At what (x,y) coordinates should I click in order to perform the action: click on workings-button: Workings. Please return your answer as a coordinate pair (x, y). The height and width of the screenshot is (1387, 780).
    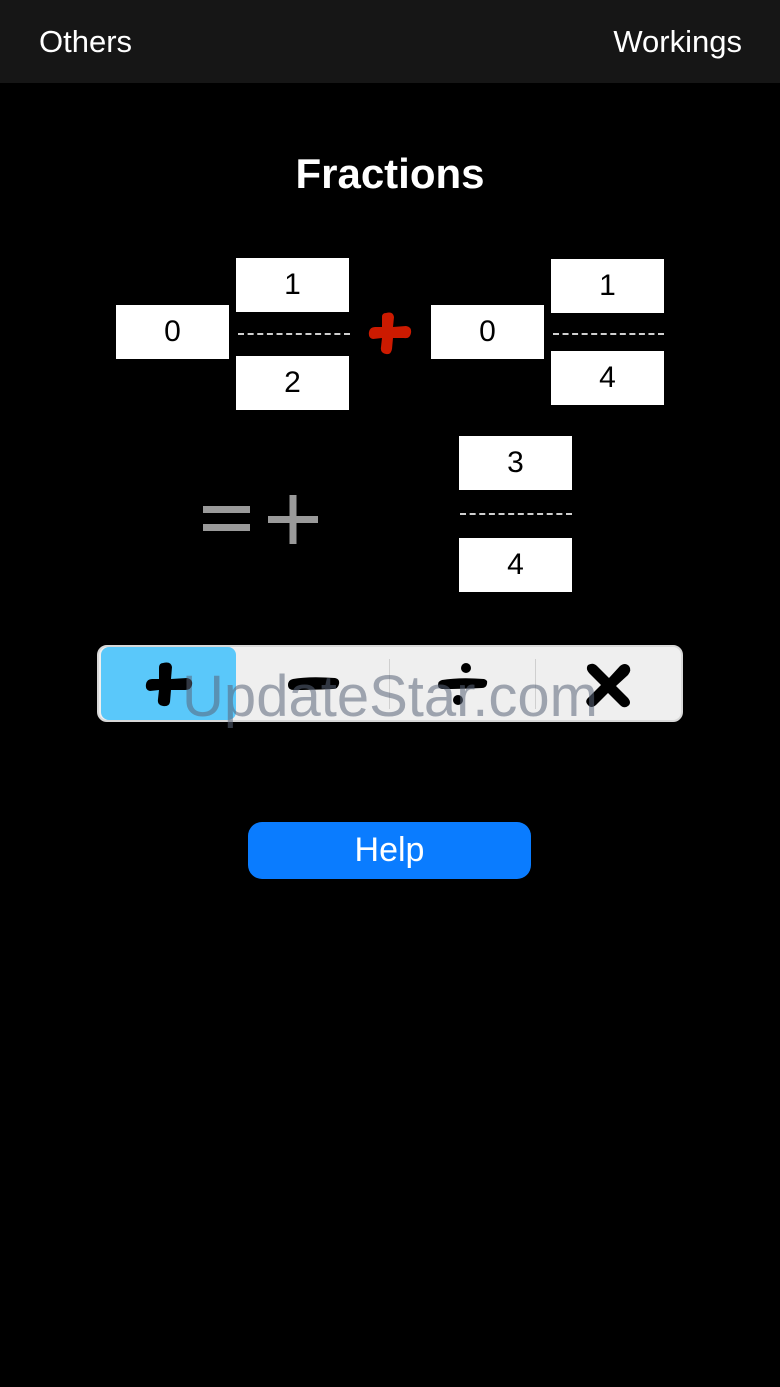
    Looking at the image, I should click on (677, 42).